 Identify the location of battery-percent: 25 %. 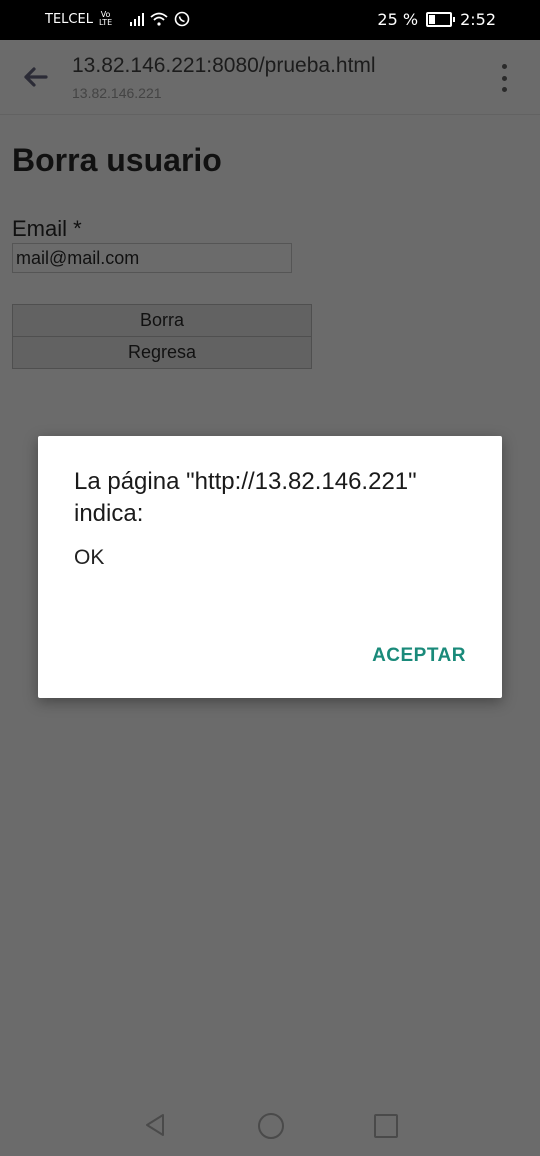
(398, 19).